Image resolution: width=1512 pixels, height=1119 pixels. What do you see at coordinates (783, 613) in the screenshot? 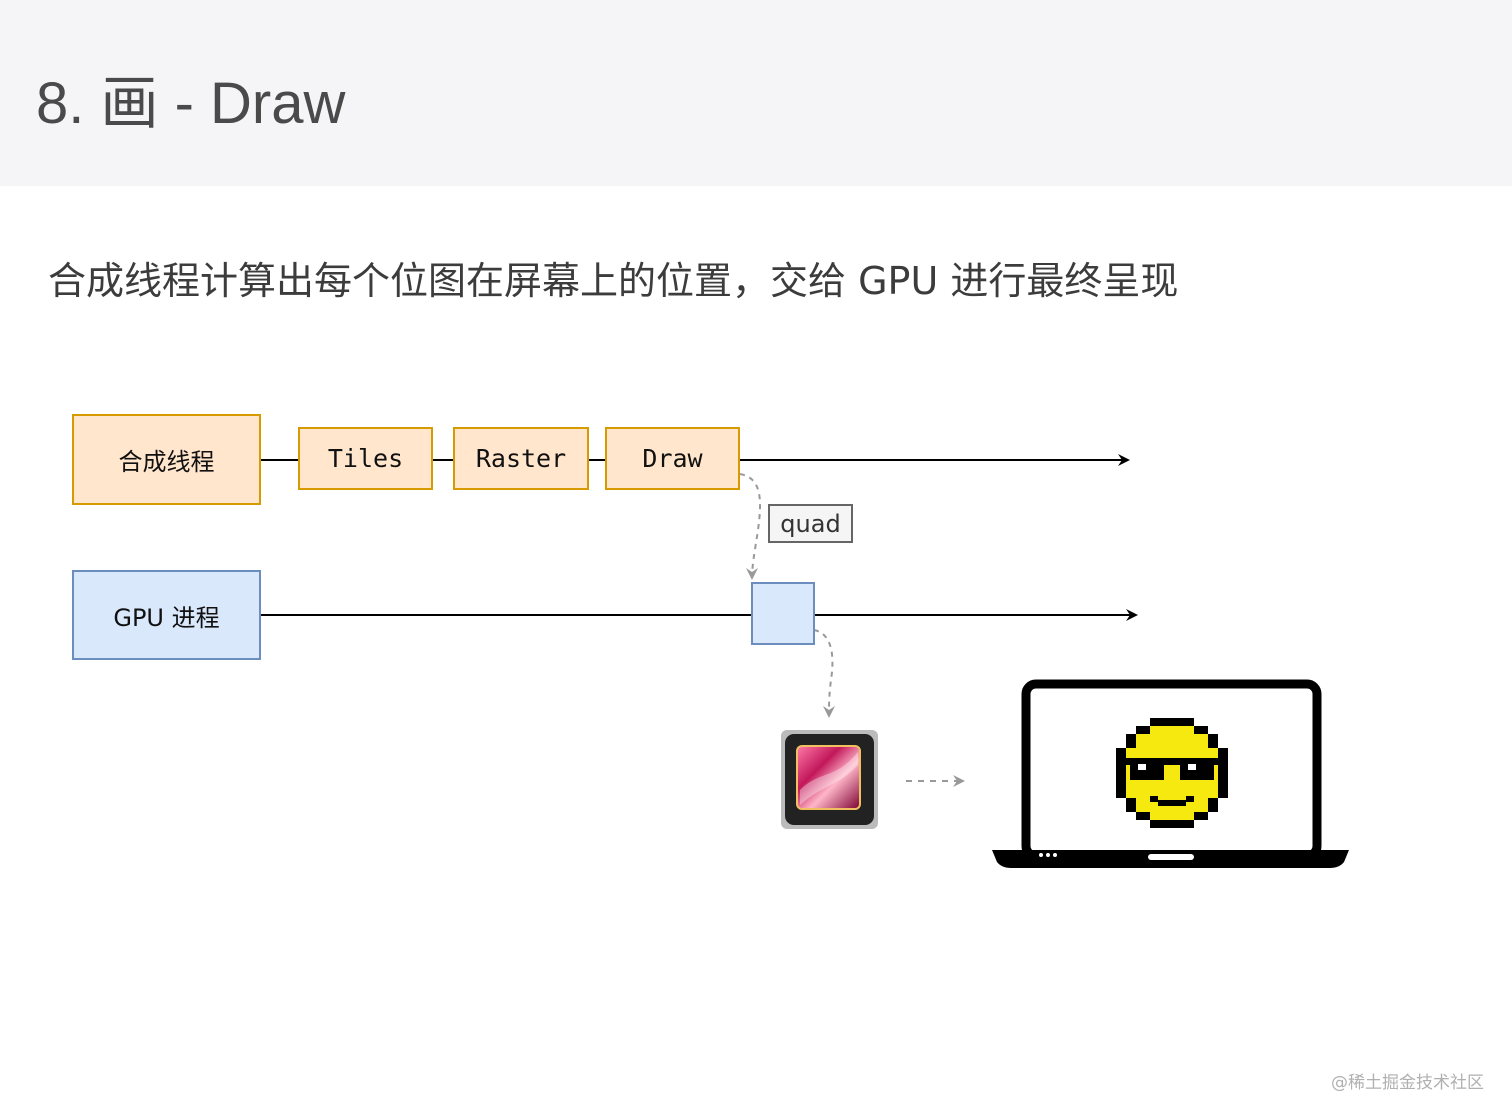
I see `gpu-quad-block` at bounding box center [783, 613].